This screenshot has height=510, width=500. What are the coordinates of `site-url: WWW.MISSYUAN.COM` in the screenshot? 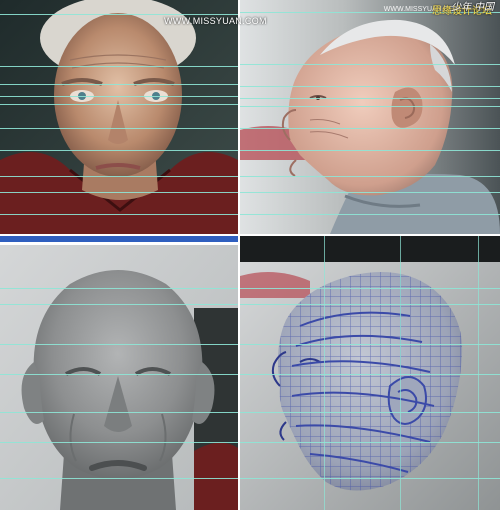 It's located at (215, 21).